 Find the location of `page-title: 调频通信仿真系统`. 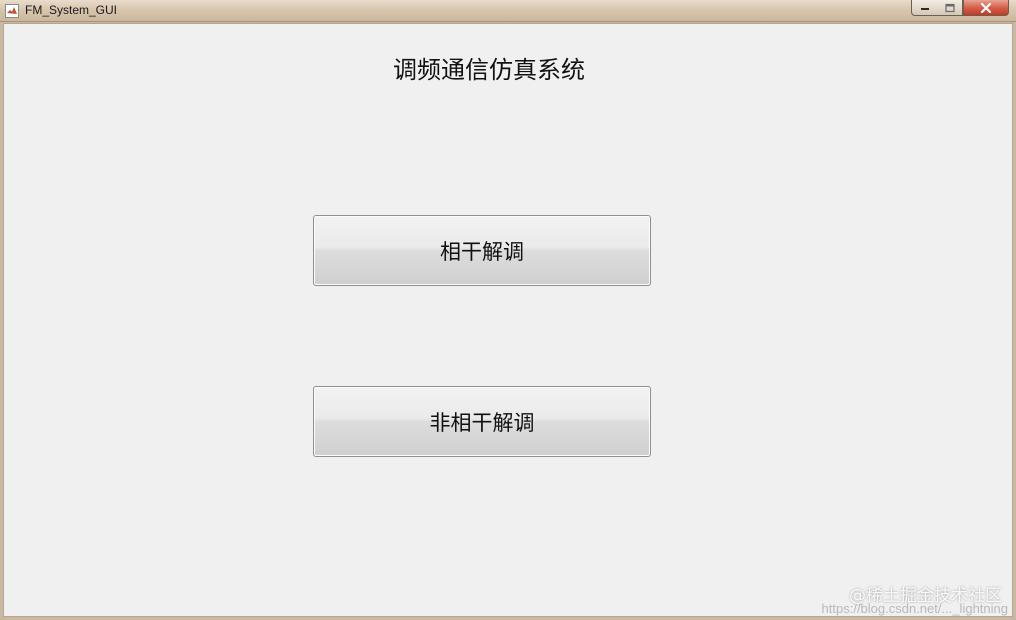

page-title: 调频通信仿真系统 is located at coordinates (489, 70).